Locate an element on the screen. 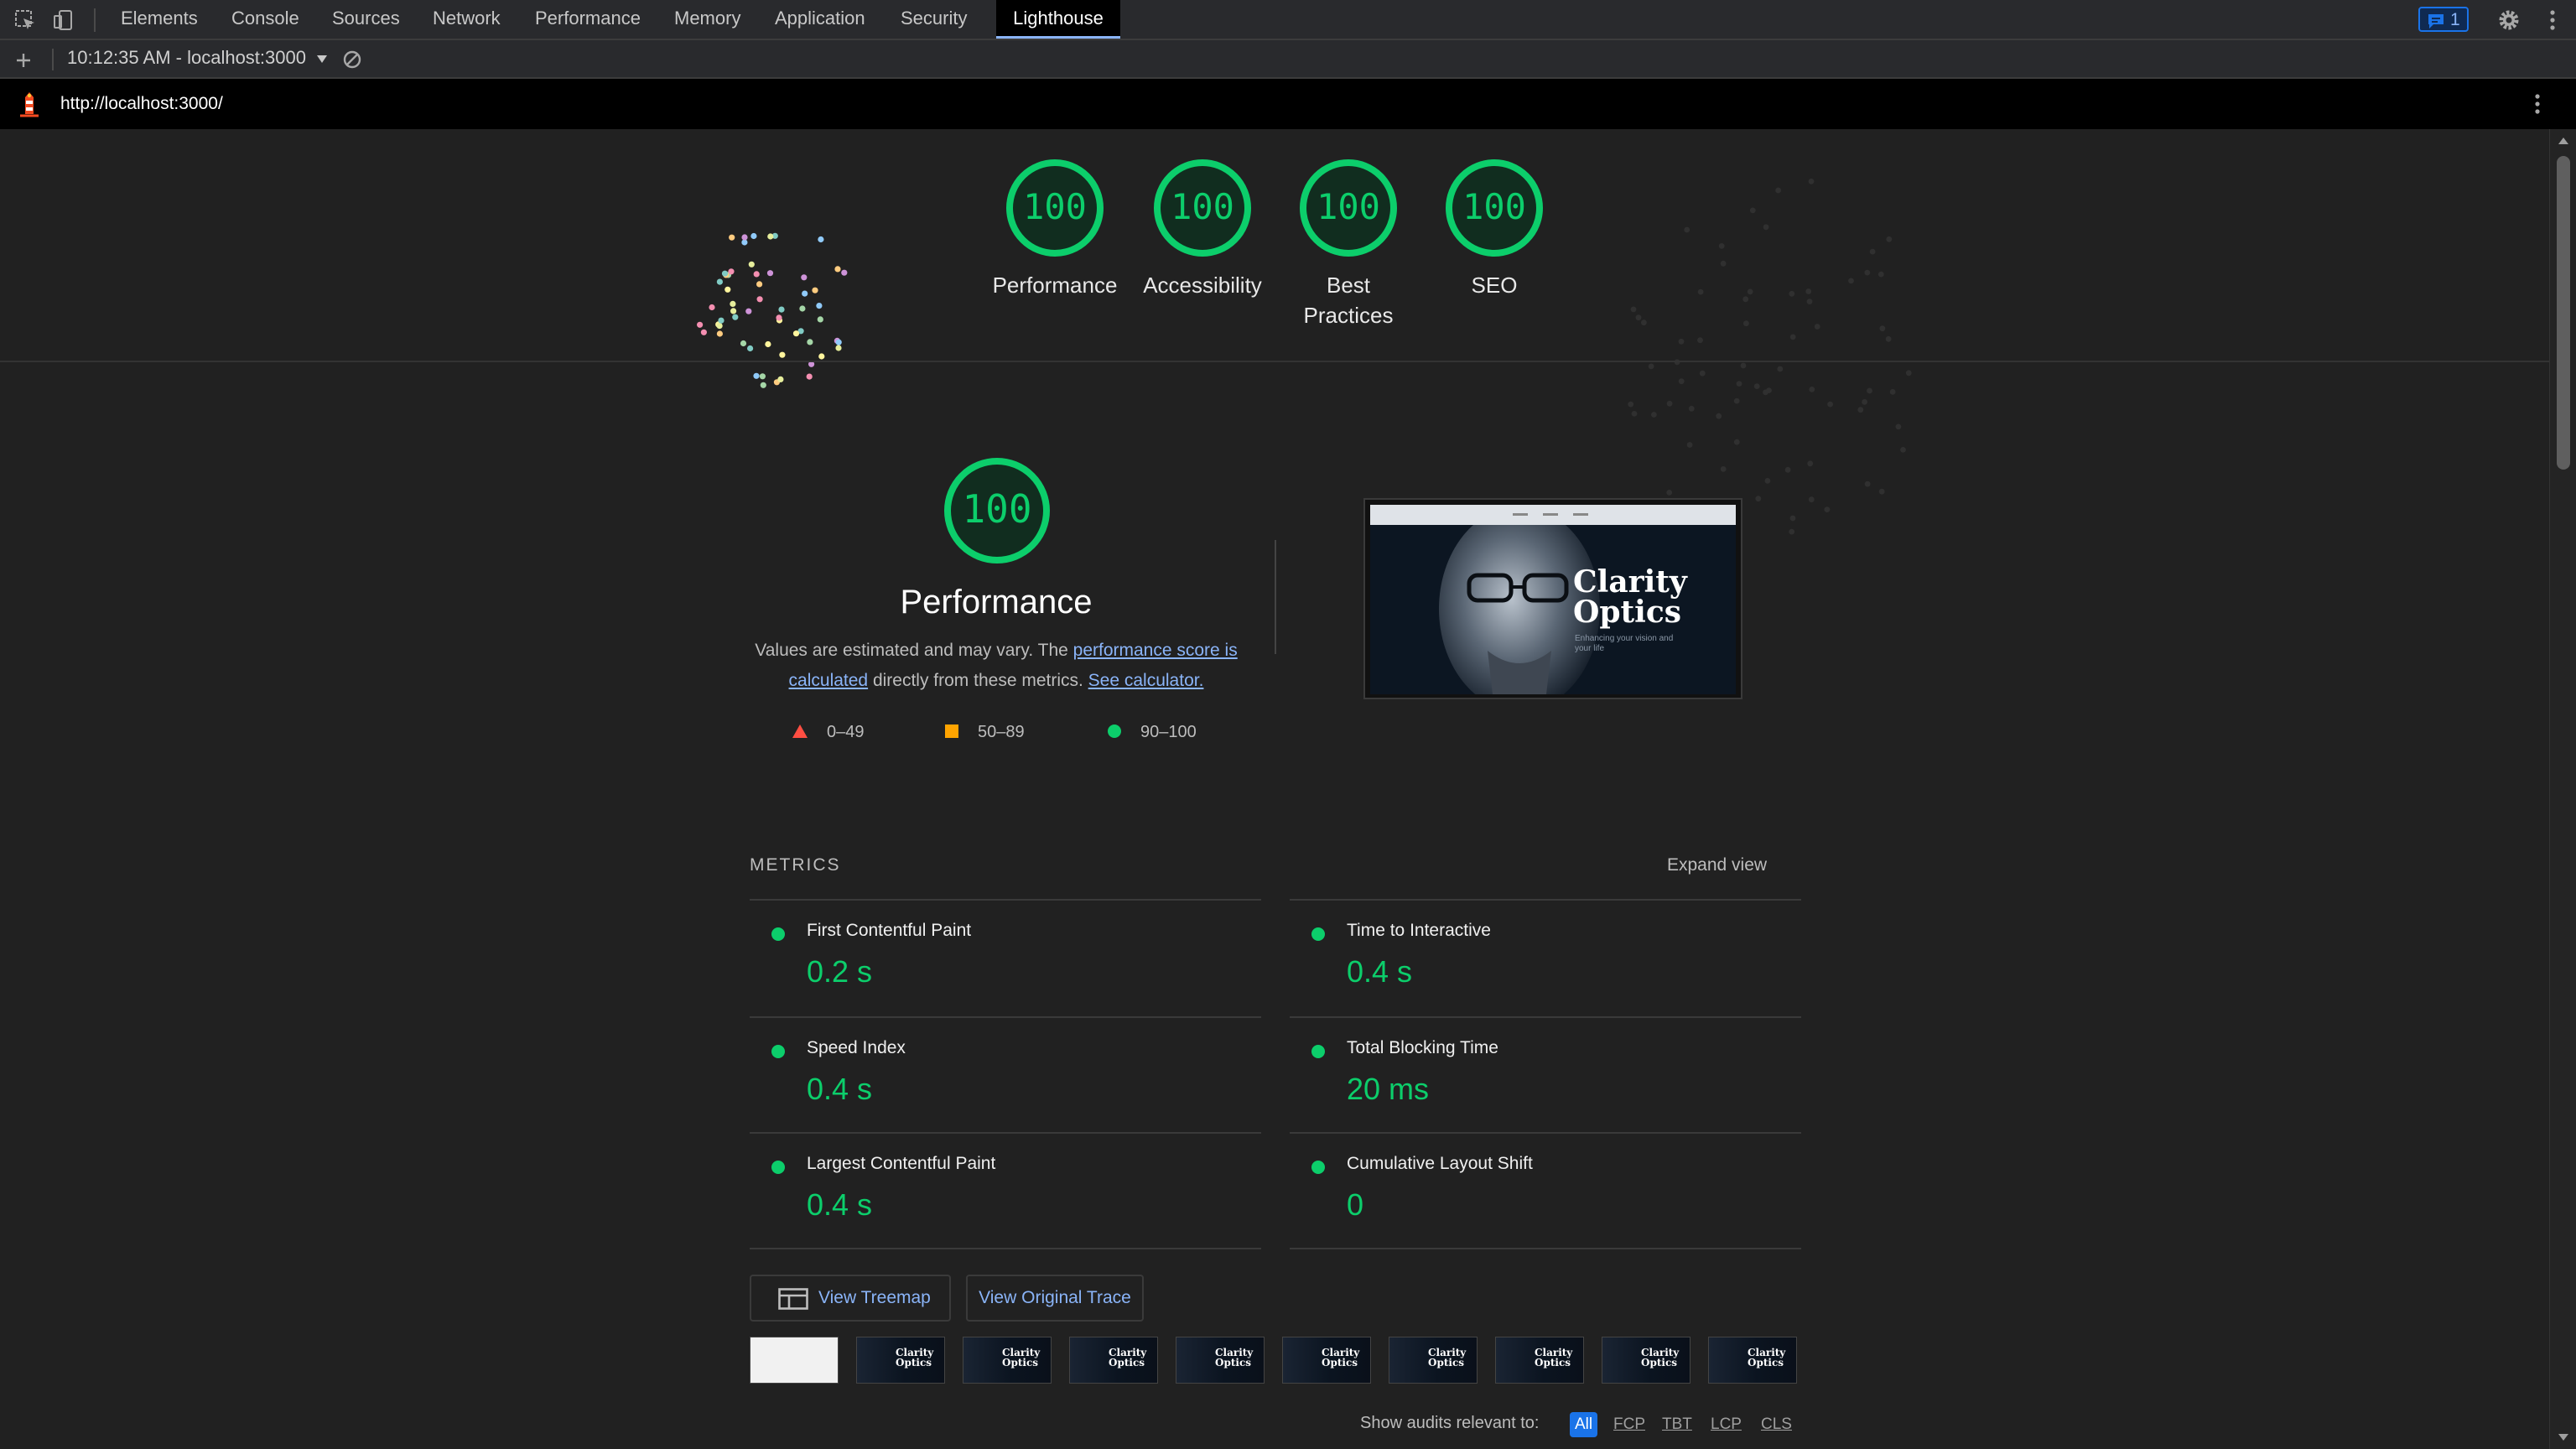  tab-sources: Sources is located at coordinates (366, 19).